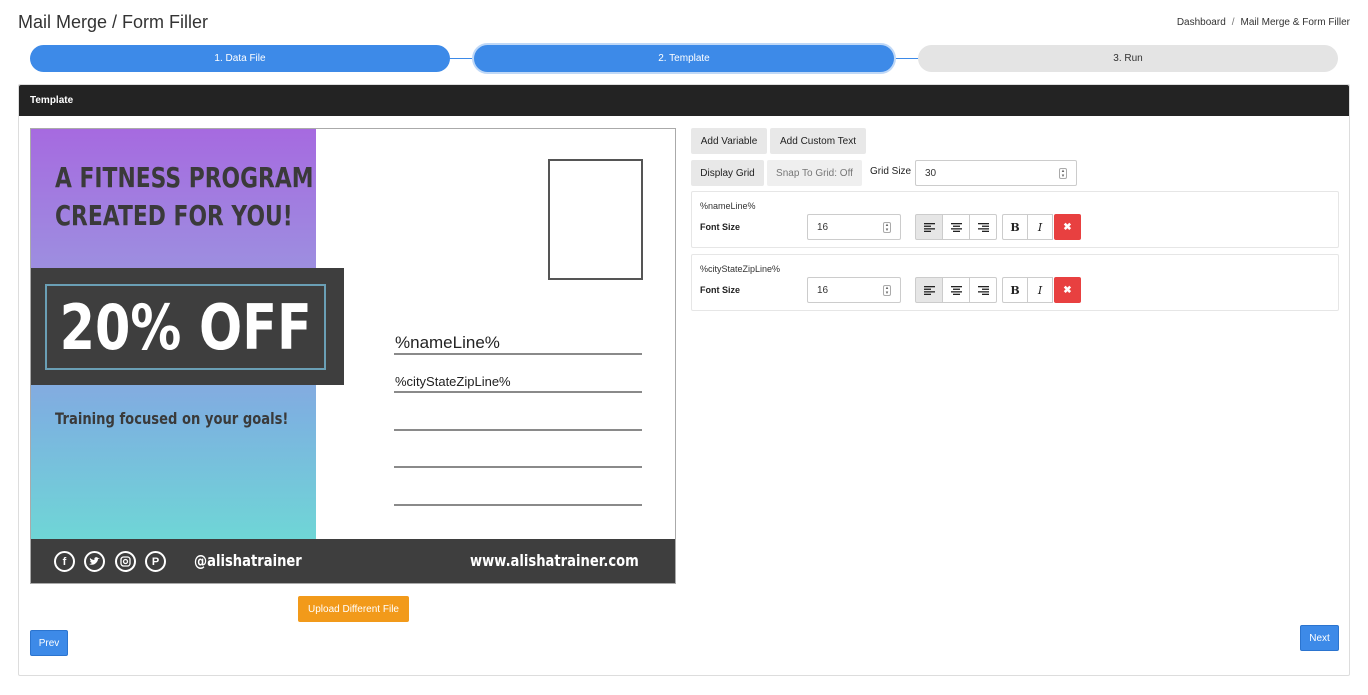 The height and width of the screenshot is (695, 1368). What do you see at coordinates (155, 561) in the screenshot?
I see `pinterest-icon: P` at bounding box center [155, 561].